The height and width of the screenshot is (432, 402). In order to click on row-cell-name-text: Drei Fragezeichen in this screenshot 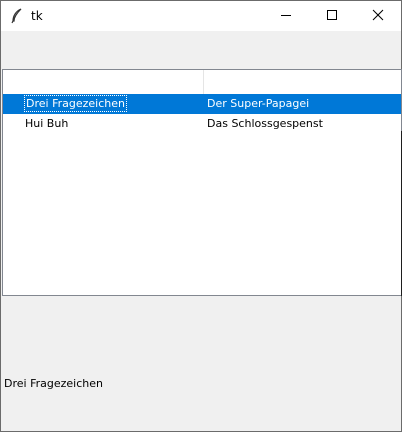, I will do `click(75, 103)`.